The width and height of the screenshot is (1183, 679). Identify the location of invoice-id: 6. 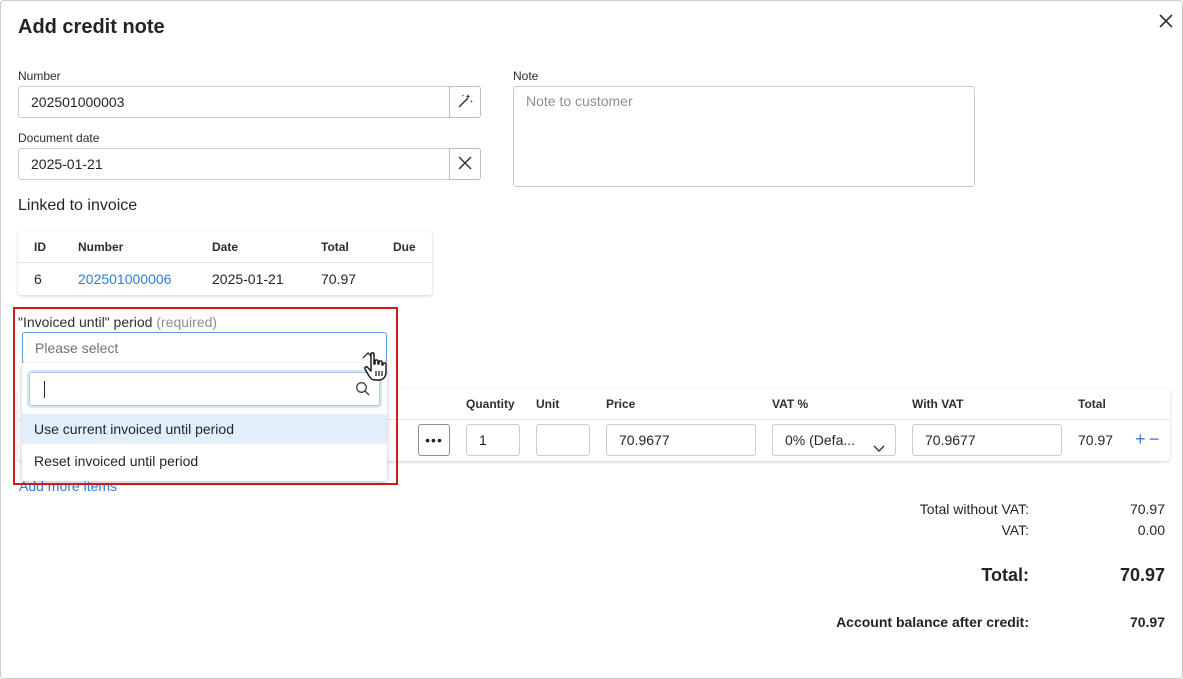
(38, 279).